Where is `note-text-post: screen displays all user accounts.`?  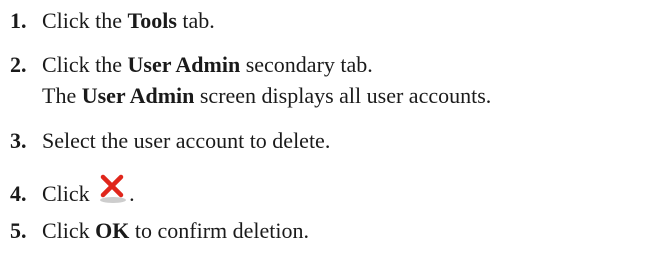 note-text-post: screen displays all user accounts. is located at coordinates (343, 95).